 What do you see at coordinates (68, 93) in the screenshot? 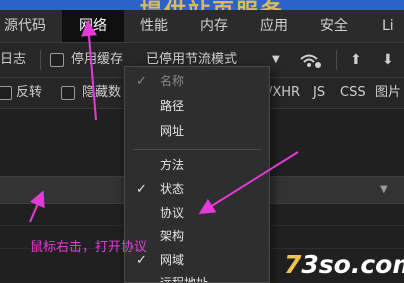
I see `hide-data-urls-checkbox` at bounding box center [68, 93].